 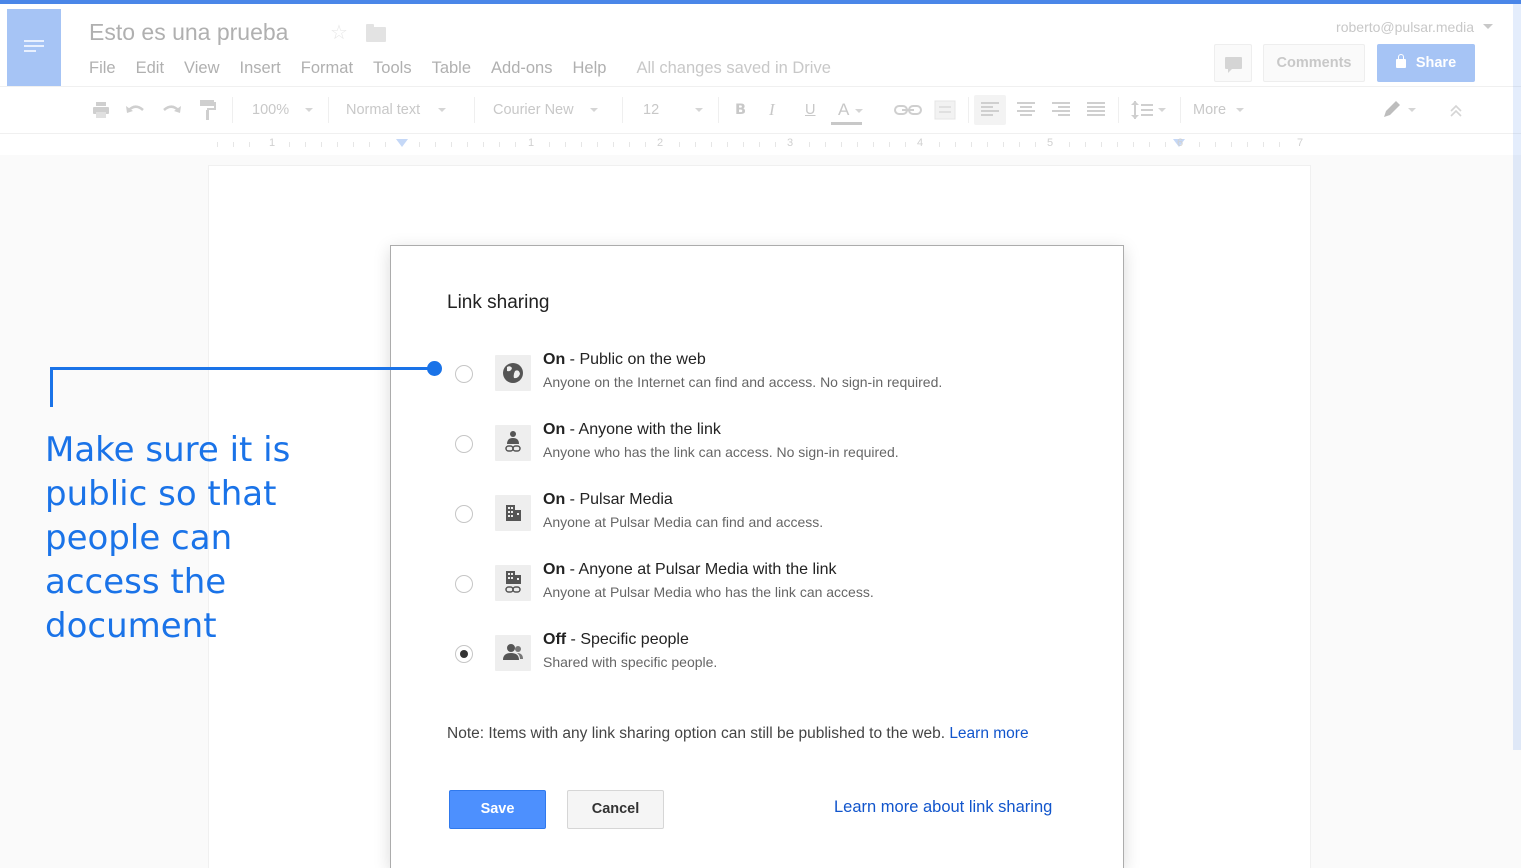 What do you see at coordinates (673, 110) in the screenshot?
I see `font-size-select: 12` at bounding box center [673, 110].